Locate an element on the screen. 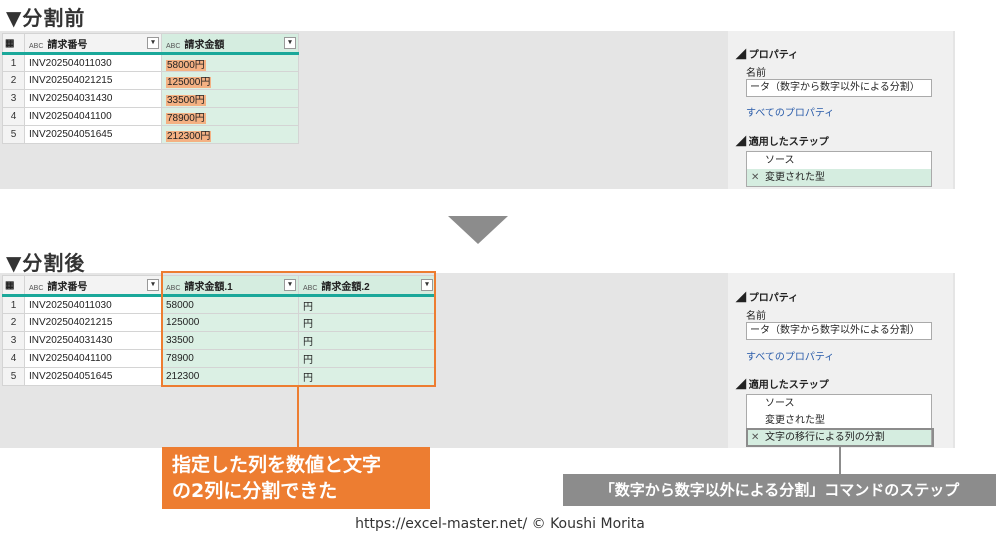 Image resolution: width=1000 pixels, height=539 pixels. cell-amount: 33500円 is located at coordinates (230, 98).